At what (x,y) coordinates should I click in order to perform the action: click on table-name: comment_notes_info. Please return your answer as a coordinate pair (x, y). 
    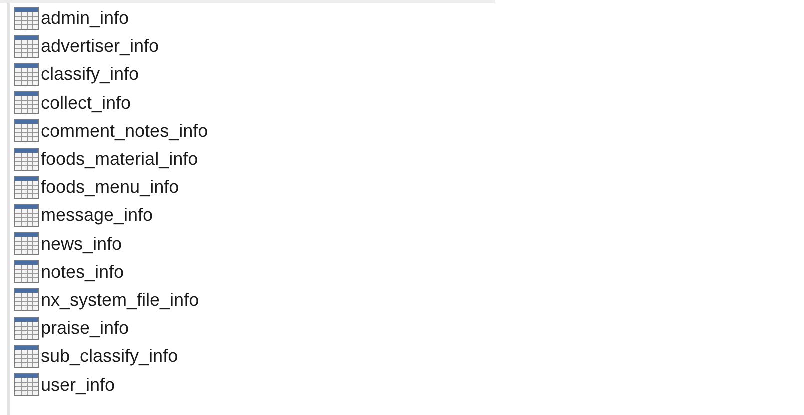
    Looking at the image, I should click on (124, 131).